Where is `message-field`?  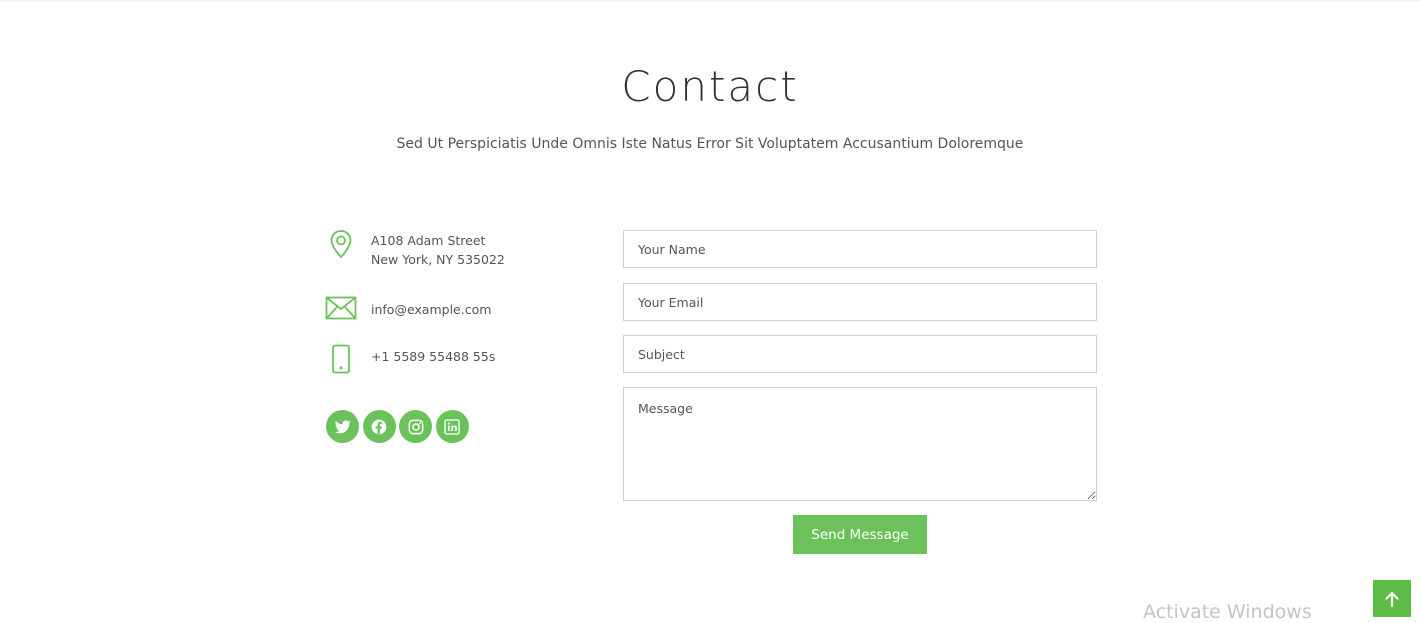
message-field is located at coordinates (860, 444).